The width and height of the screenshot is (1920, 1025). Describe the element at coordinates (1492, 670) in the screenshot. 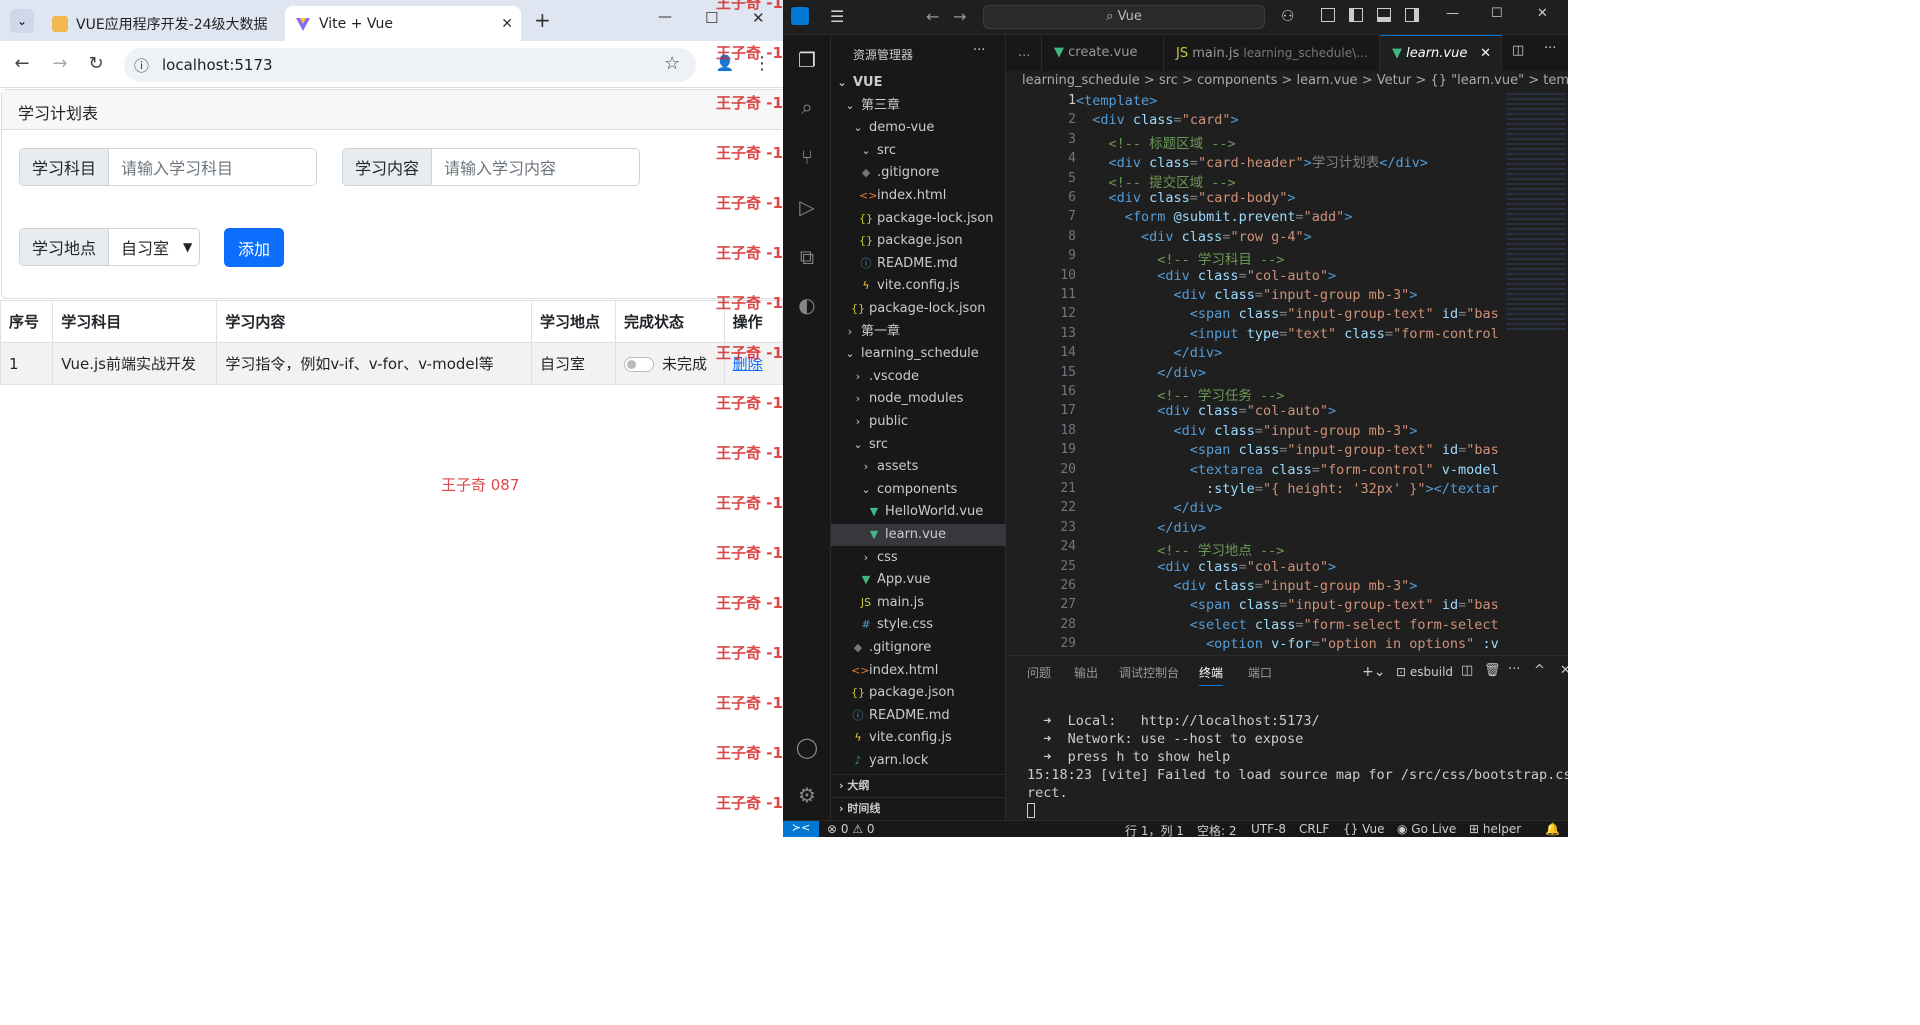

I see `trash-icon: 🗑` at that location.